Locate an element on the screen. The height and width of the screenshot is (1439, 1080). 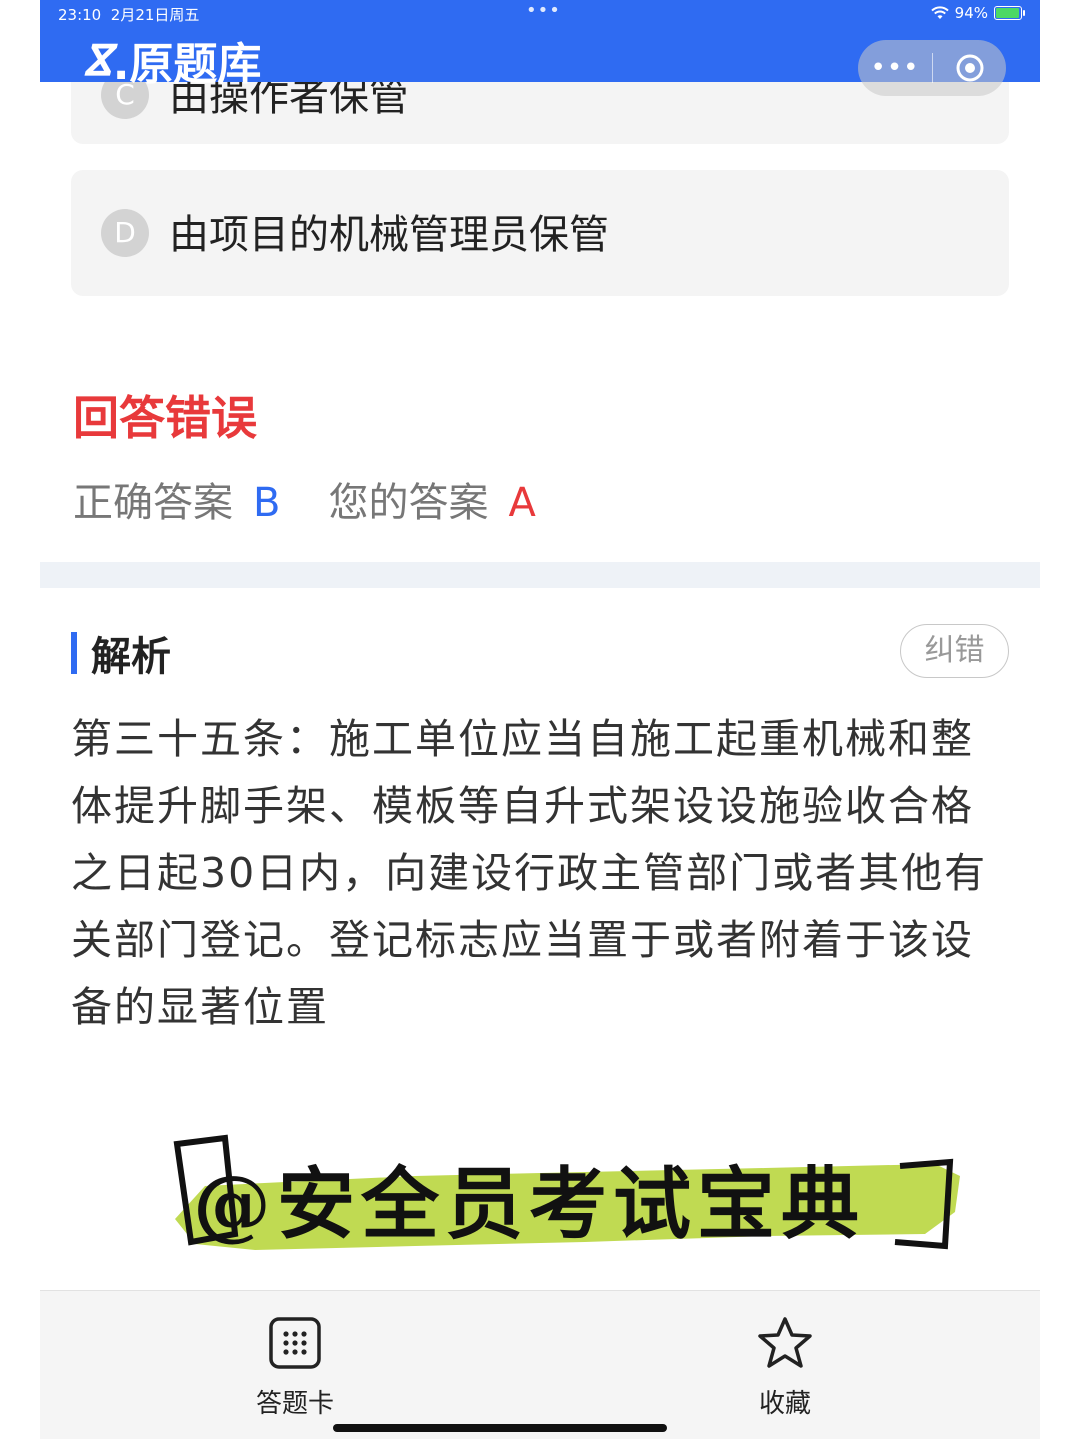
favorite-label: 收藏 is located at coordinates (784, 1404).